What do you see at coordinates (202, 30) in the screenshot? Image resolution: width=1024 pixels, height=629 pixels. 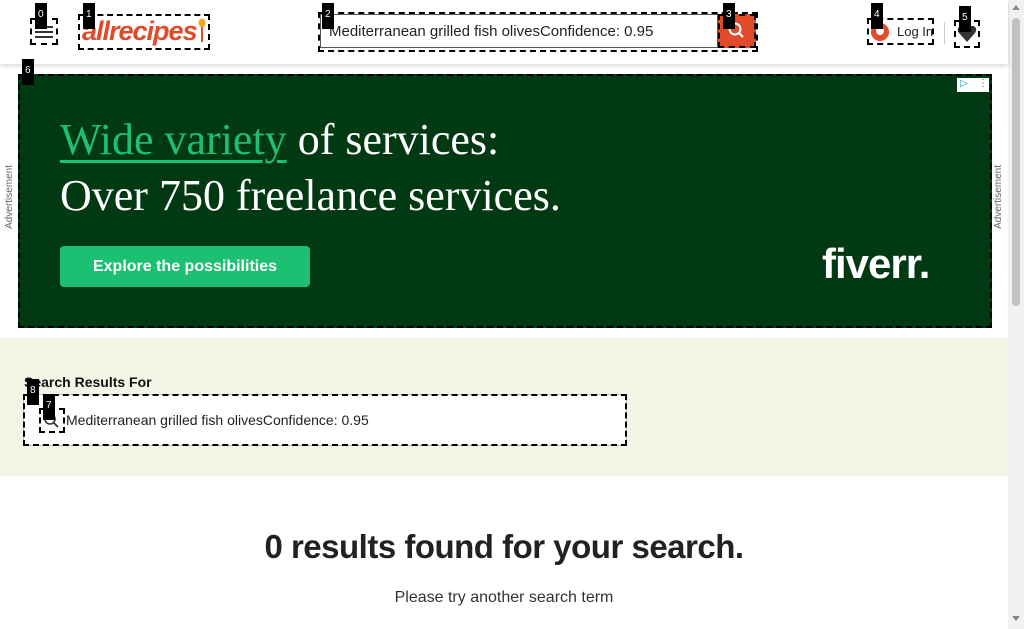 I see `spoon-icon` at bounding box center [202, 30].